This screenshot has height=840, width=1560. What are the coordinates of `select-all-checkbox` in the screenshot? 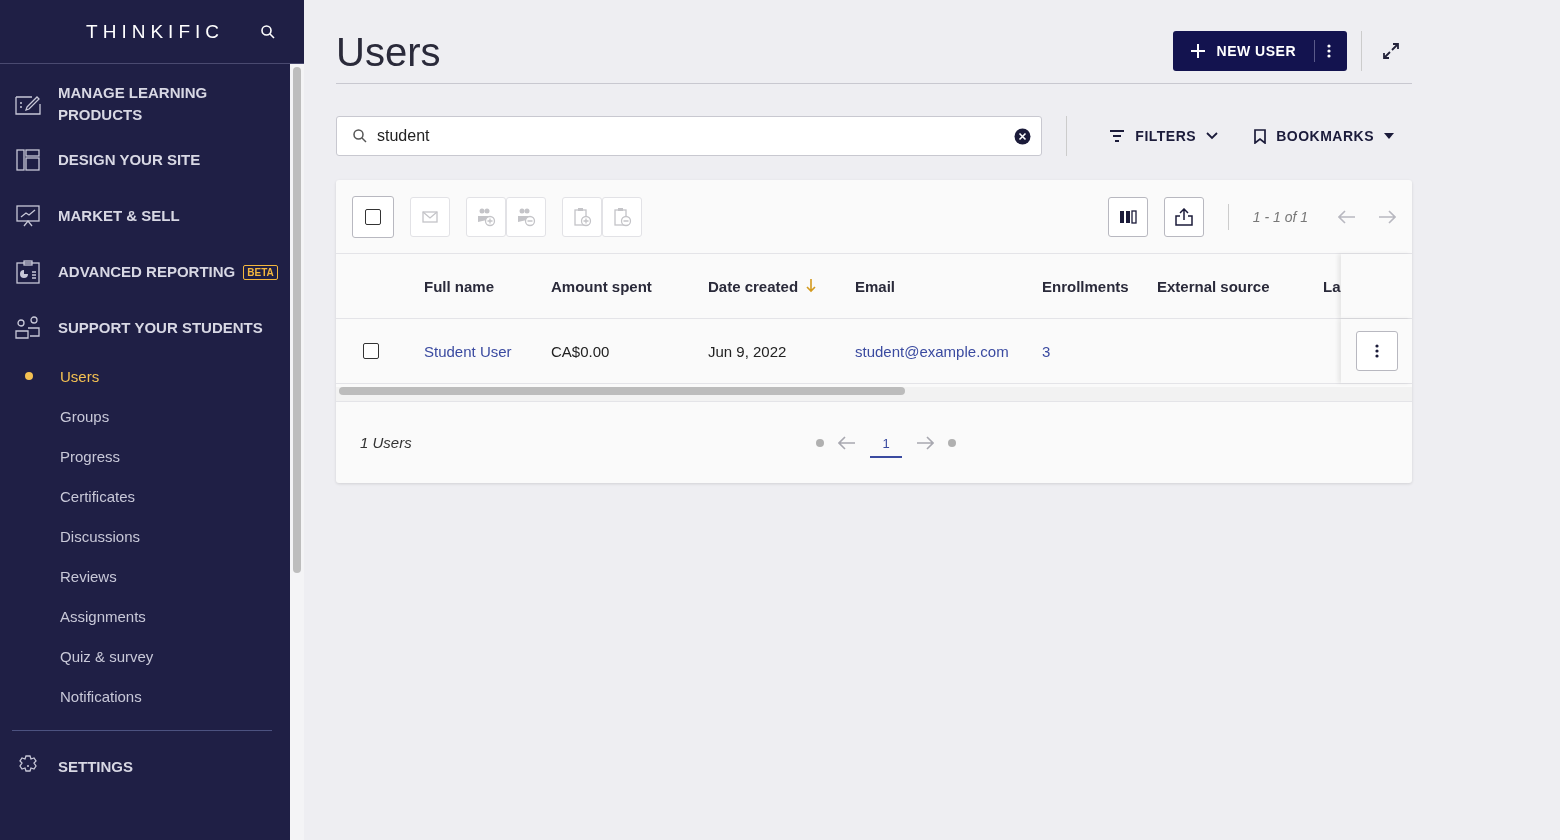 It's located at (373, 216).